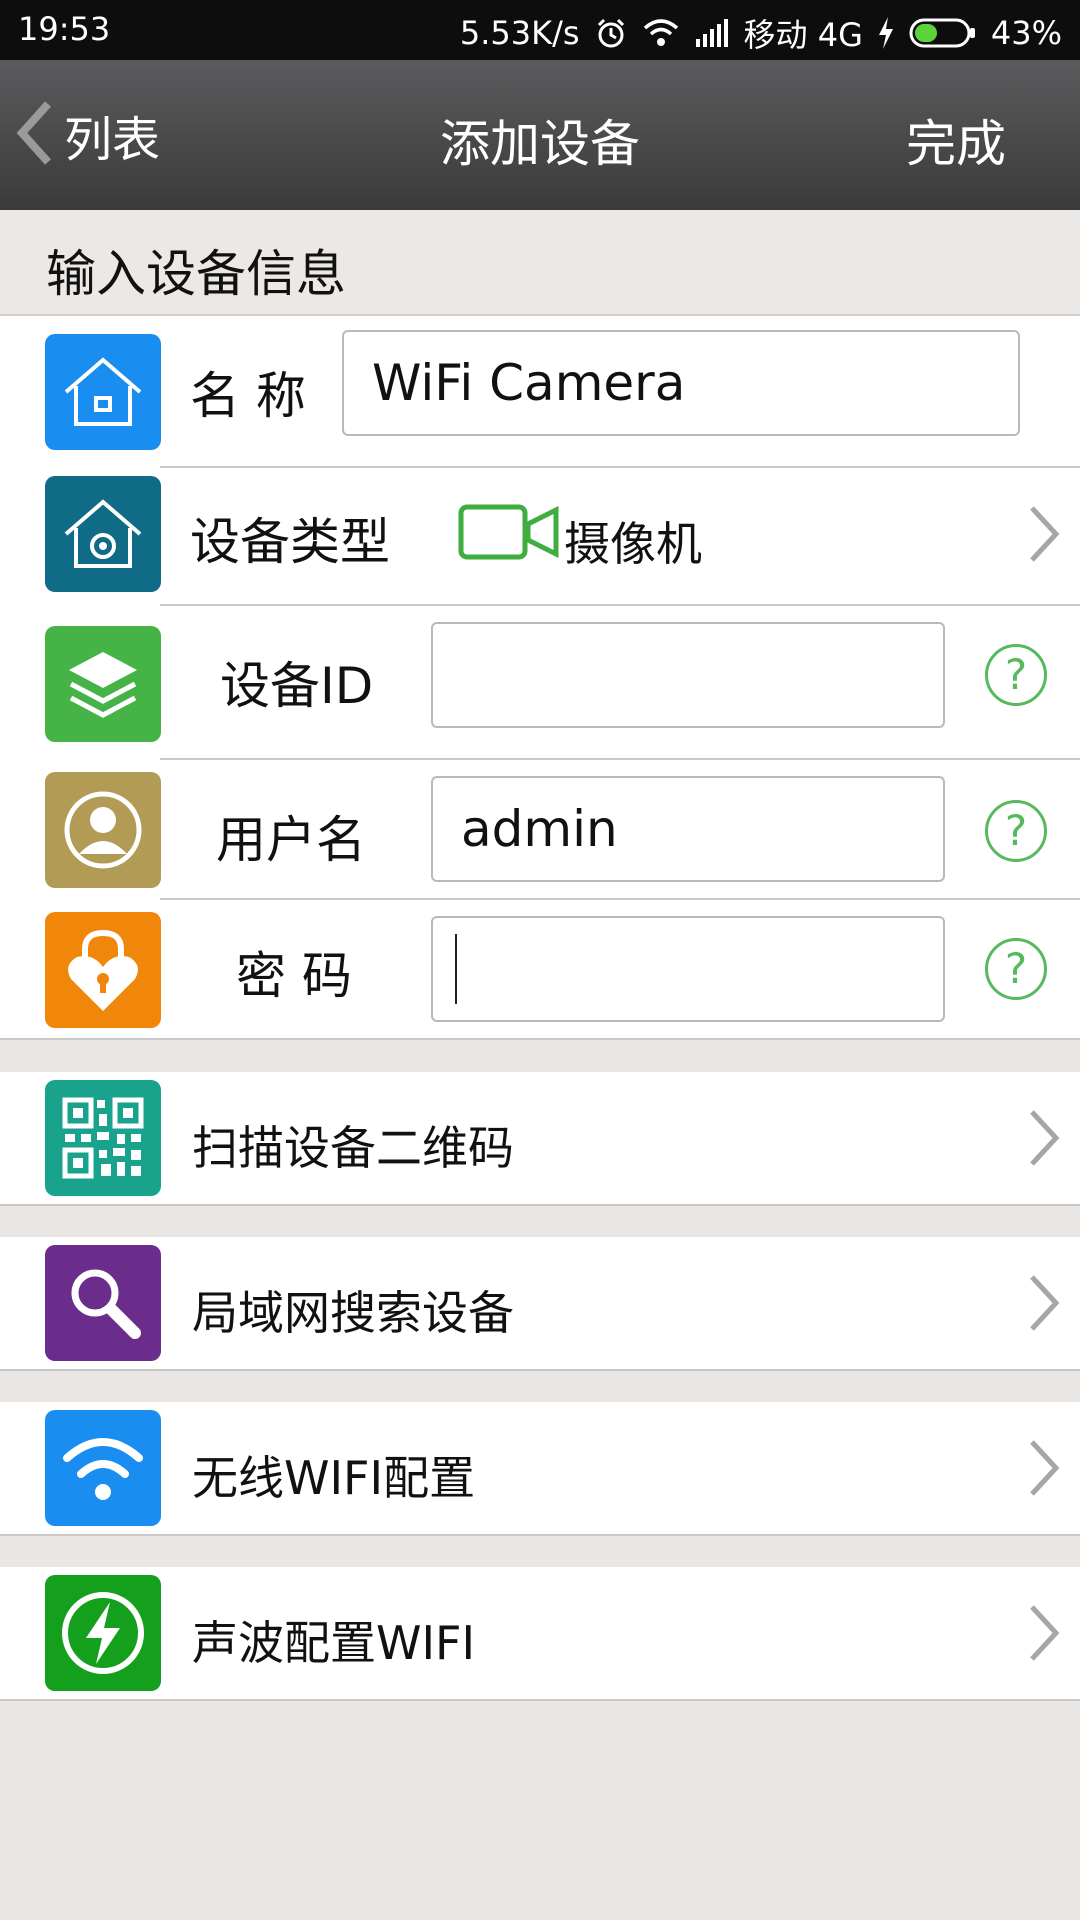 Image resolution: width=1080 pixels, height=1920 pixels. Describe the element at coordinates (290, 542) in the screenshot. I see `type-label: 设备类型` at that location.